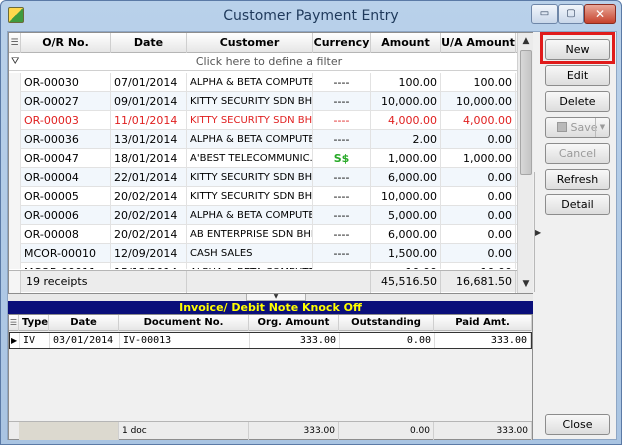  What do you see at coordinates (184, 431) in the screenshot?
I see `ko-doc-count: 1 doc` at bounding box center [184, 431].